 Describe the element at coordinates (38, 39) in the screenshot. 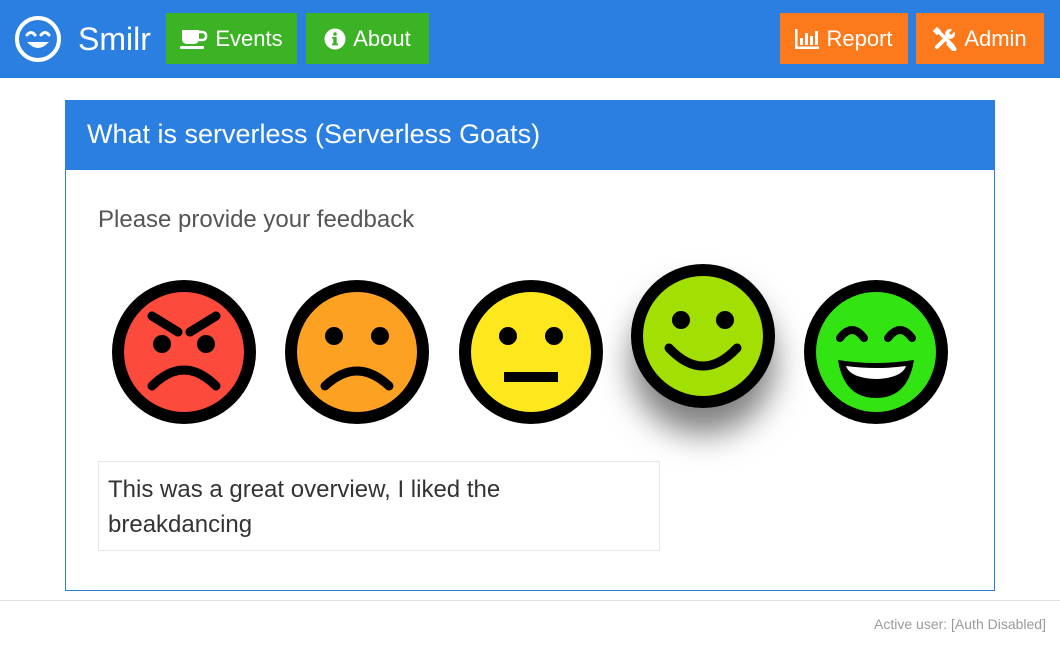

I see `smiley-face-icon` at that location.